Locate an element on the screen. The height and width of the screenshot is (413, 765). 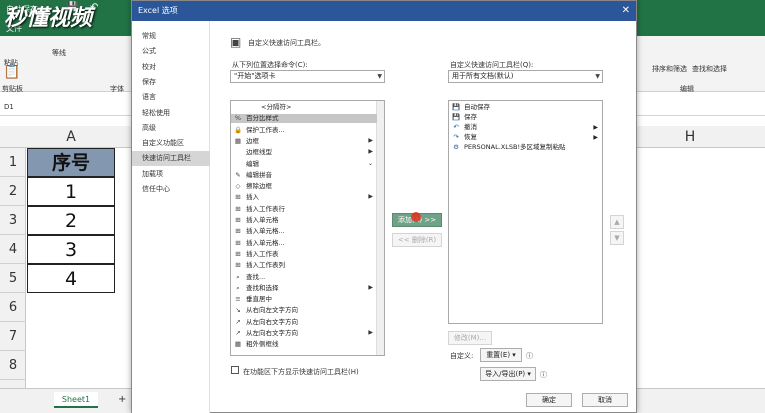
nav-item: 自定义功能区 is located at coordinates (171, 143).